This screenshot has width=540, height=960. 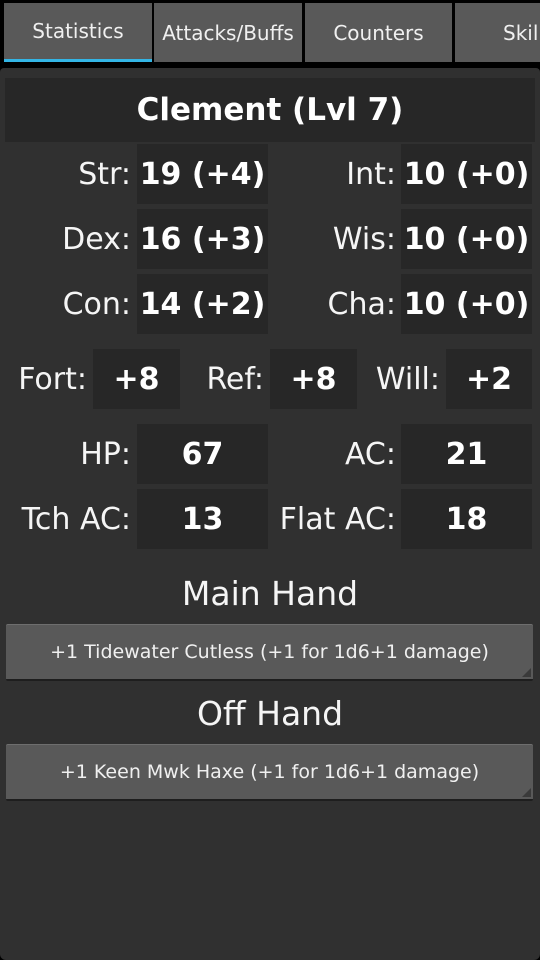 I want to click on hp-label: HP:, so click(x=105, y=454).